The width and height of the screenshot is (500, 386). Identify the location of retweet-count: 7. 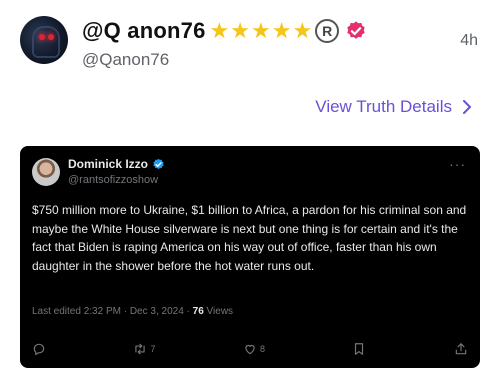
(153, 349).